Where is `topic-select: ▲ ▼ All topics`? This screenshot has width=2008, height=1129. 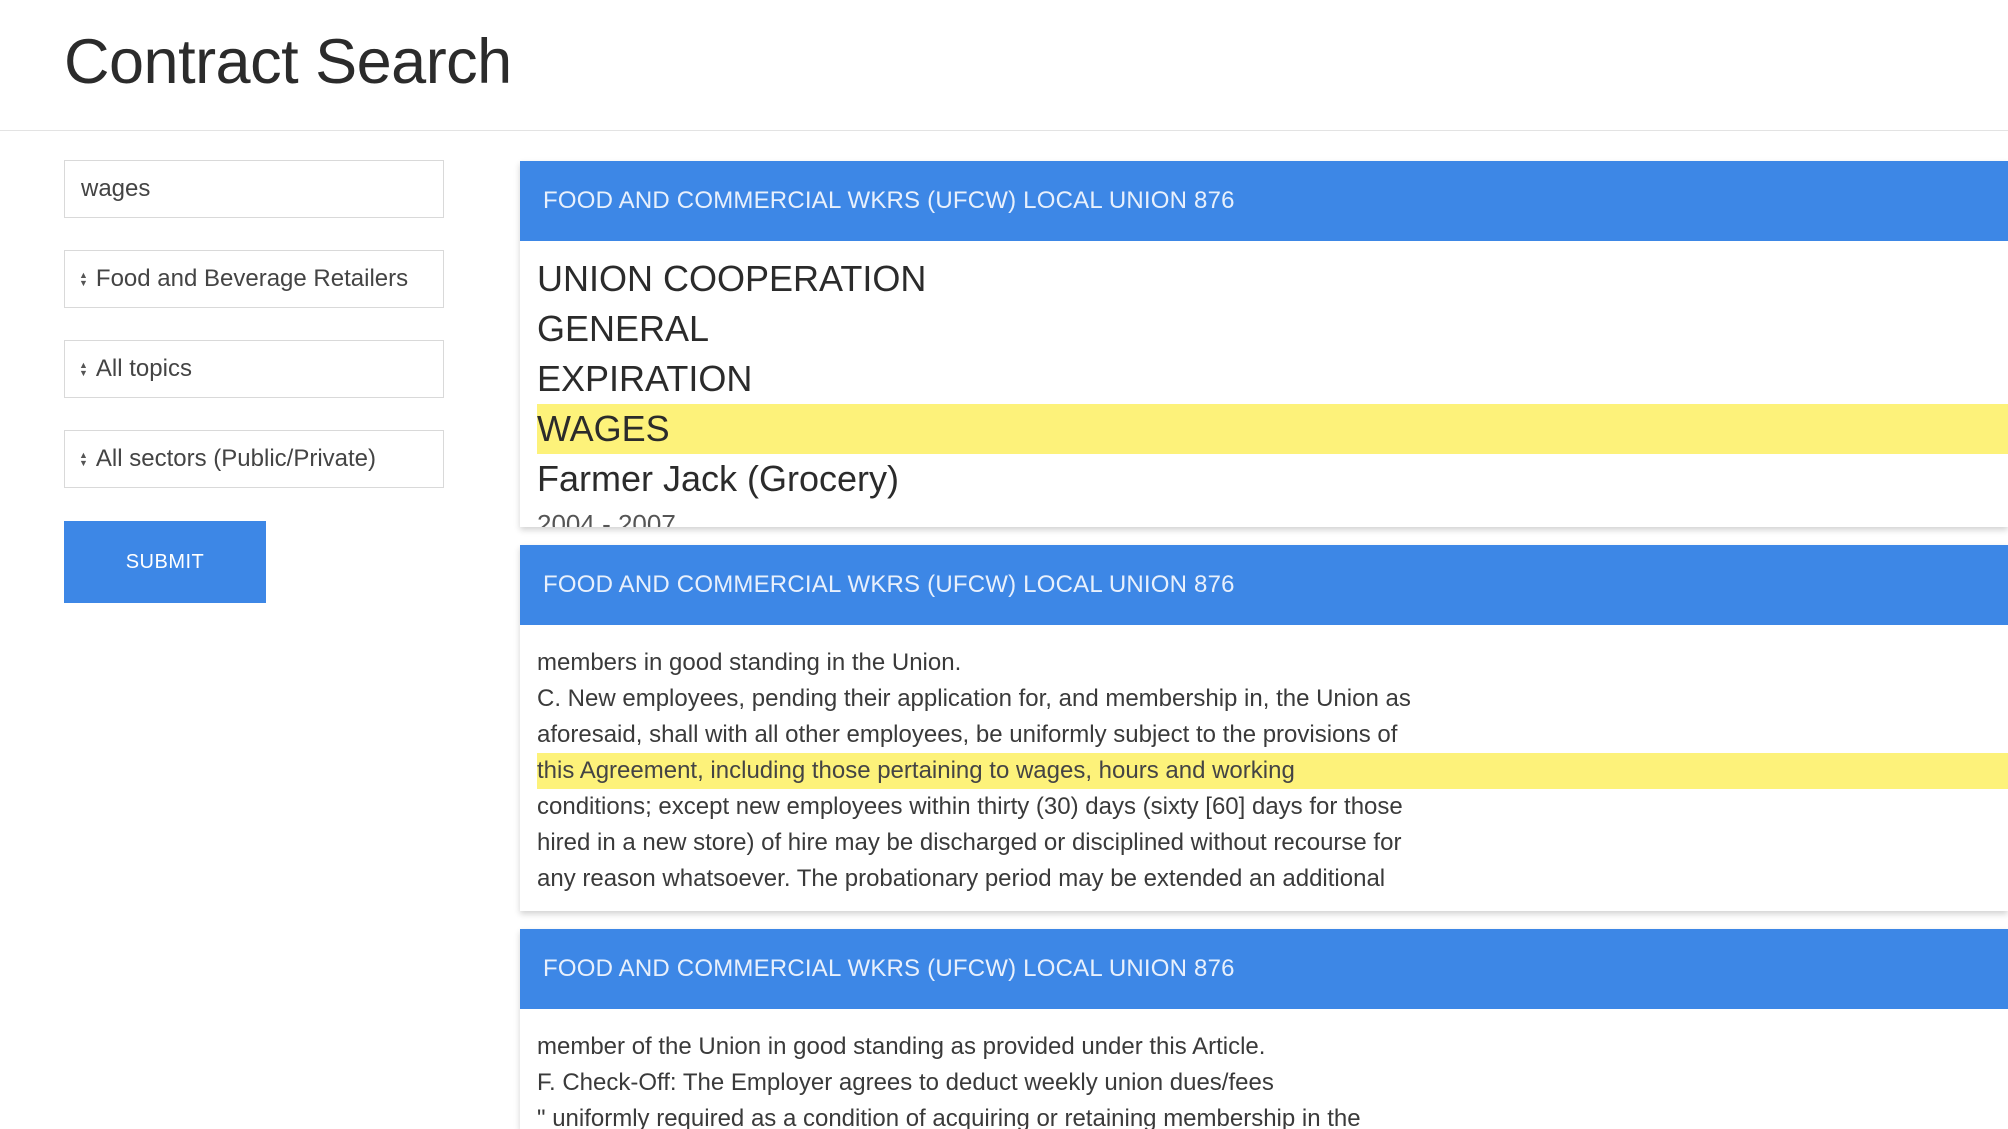
topic-select: ▲ ▼ All topics is located at coordinates (254, 369).